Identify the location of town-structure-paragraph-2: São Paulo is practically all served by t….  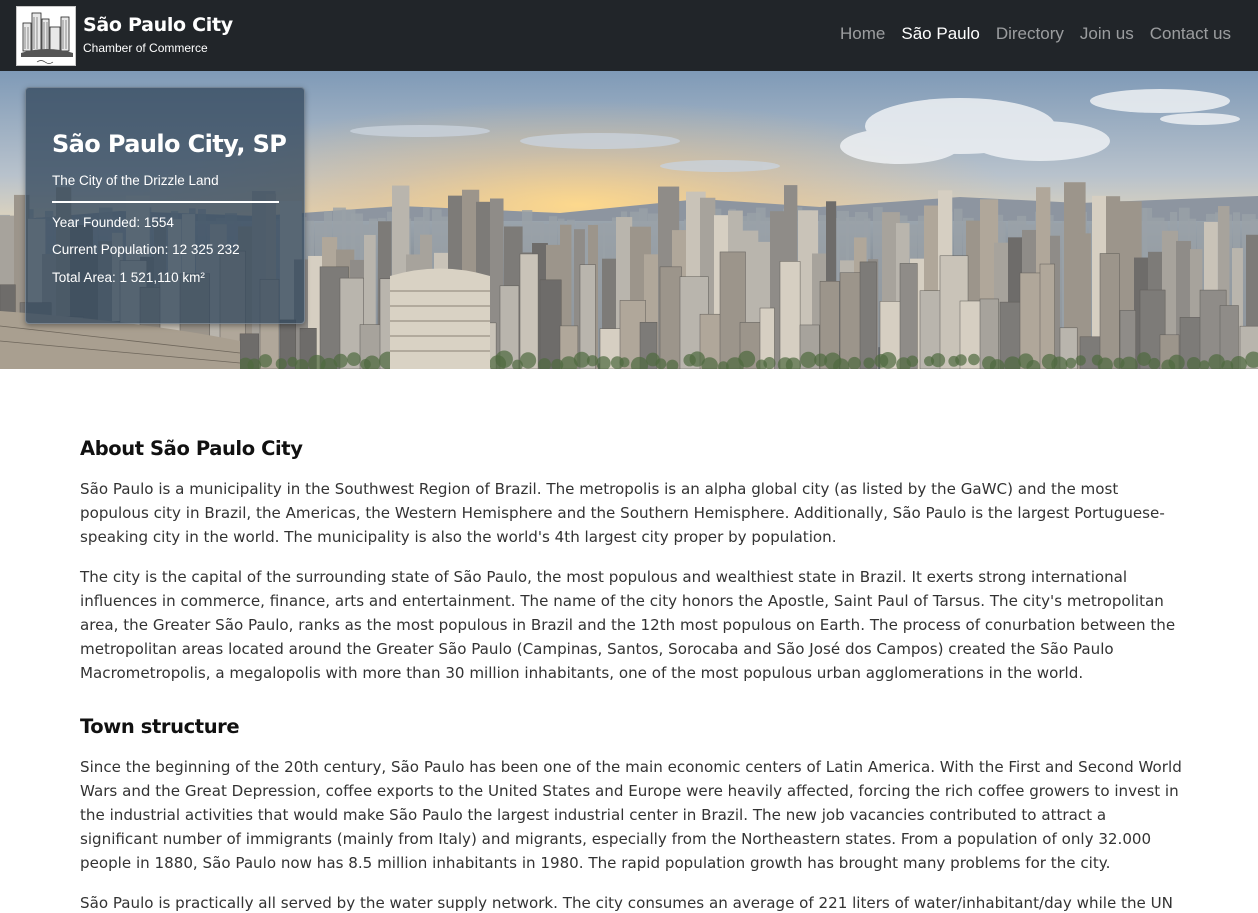
(626, 903).